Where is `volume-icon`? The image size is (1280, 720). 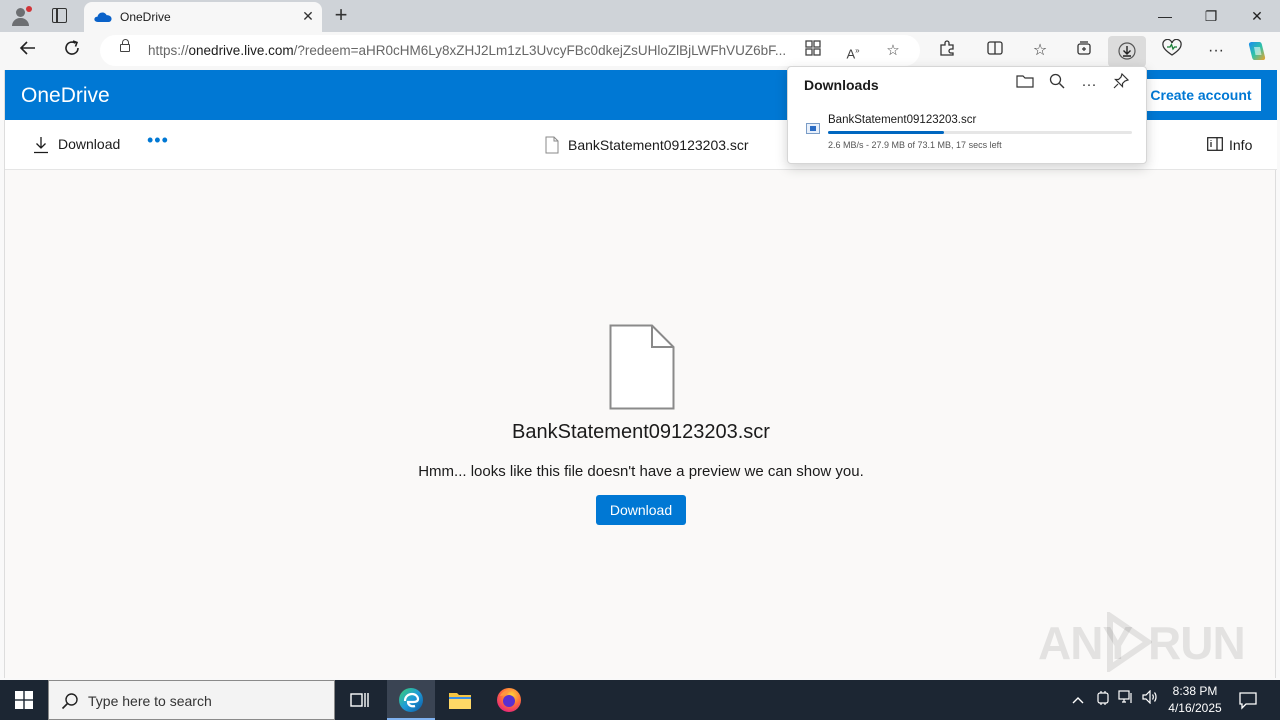
volume-icon is located at coordinates (1150, 699).